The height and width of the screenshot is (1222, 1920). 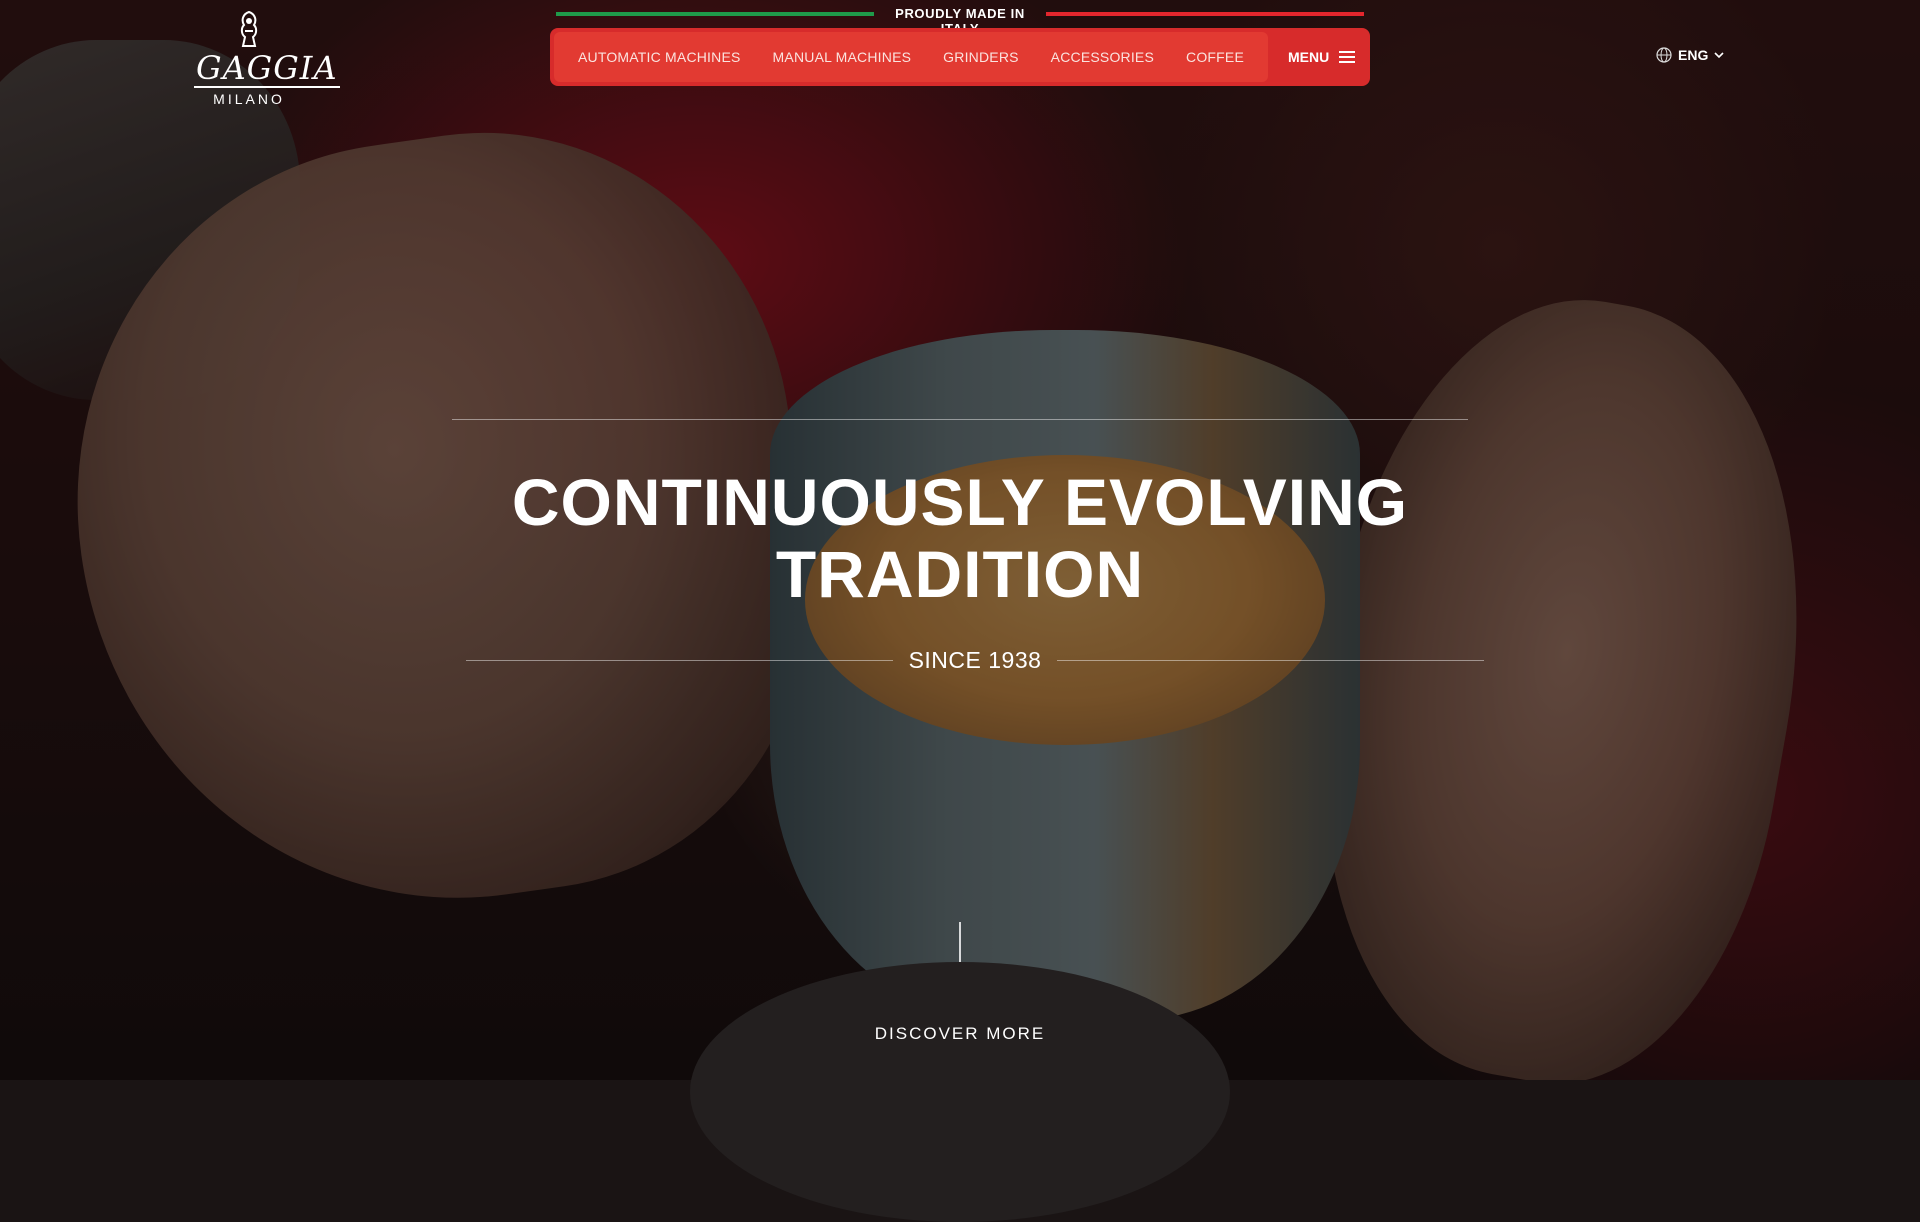 I want to click on since-right-rule, so click(x=1271, y=660).